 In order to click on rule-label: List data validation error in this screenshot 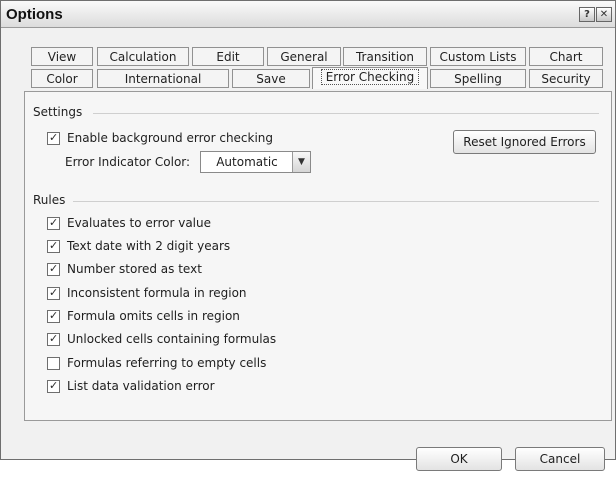, I will do `click(141, 386)`.